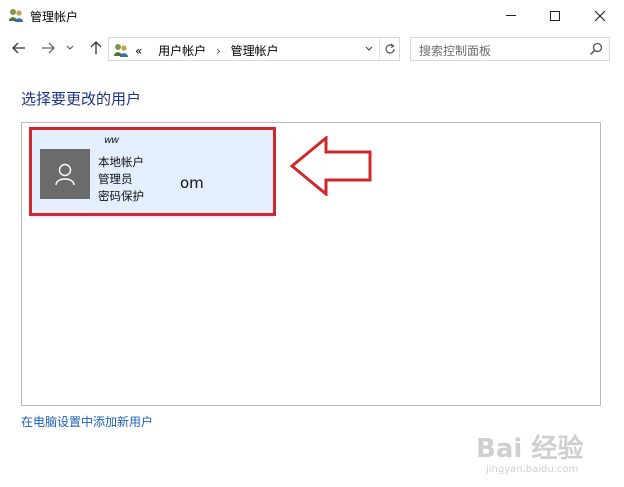 This screenshot has width=624, height=487. What do you see at coordinates (138, 51) in the screenshot?
I see `breadcrumb-overflow: «` at bounding box center [138, 51].